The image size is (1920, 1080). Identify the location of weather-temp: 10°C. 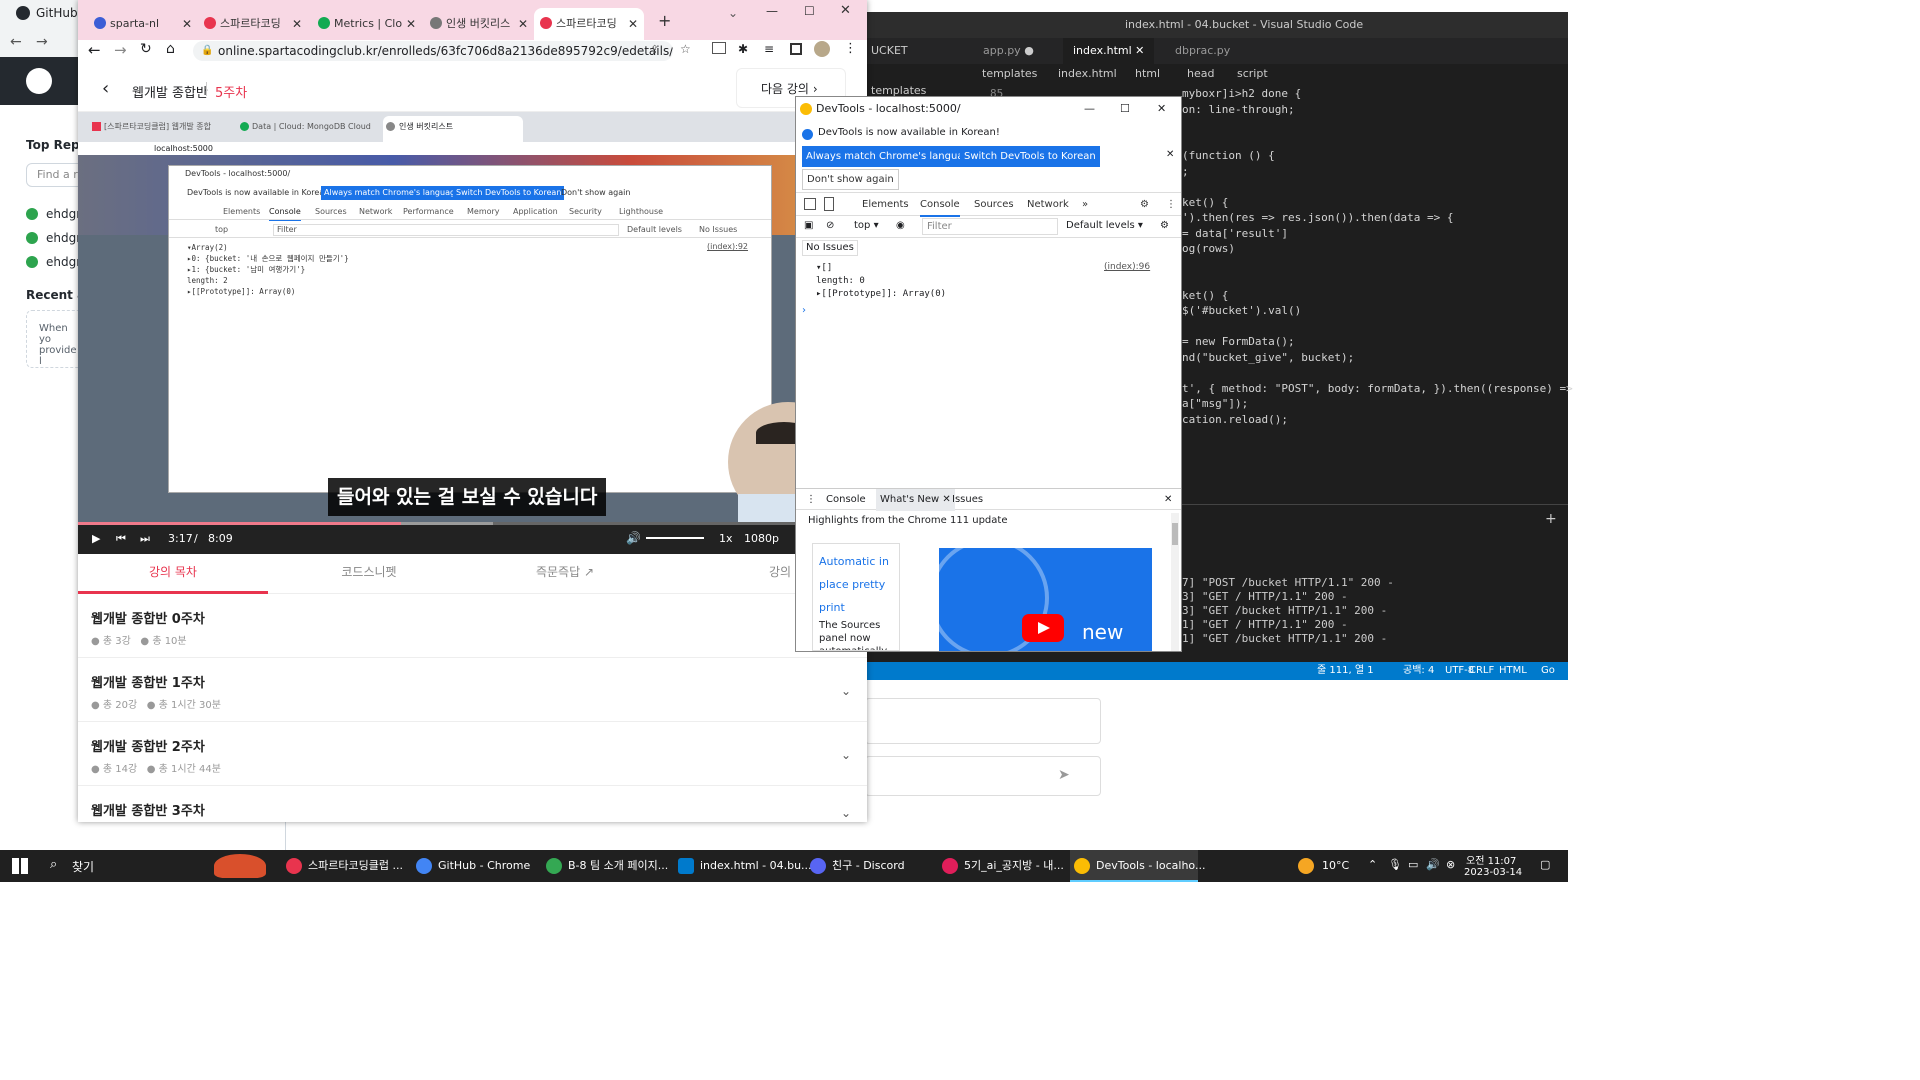
(1335, 865).